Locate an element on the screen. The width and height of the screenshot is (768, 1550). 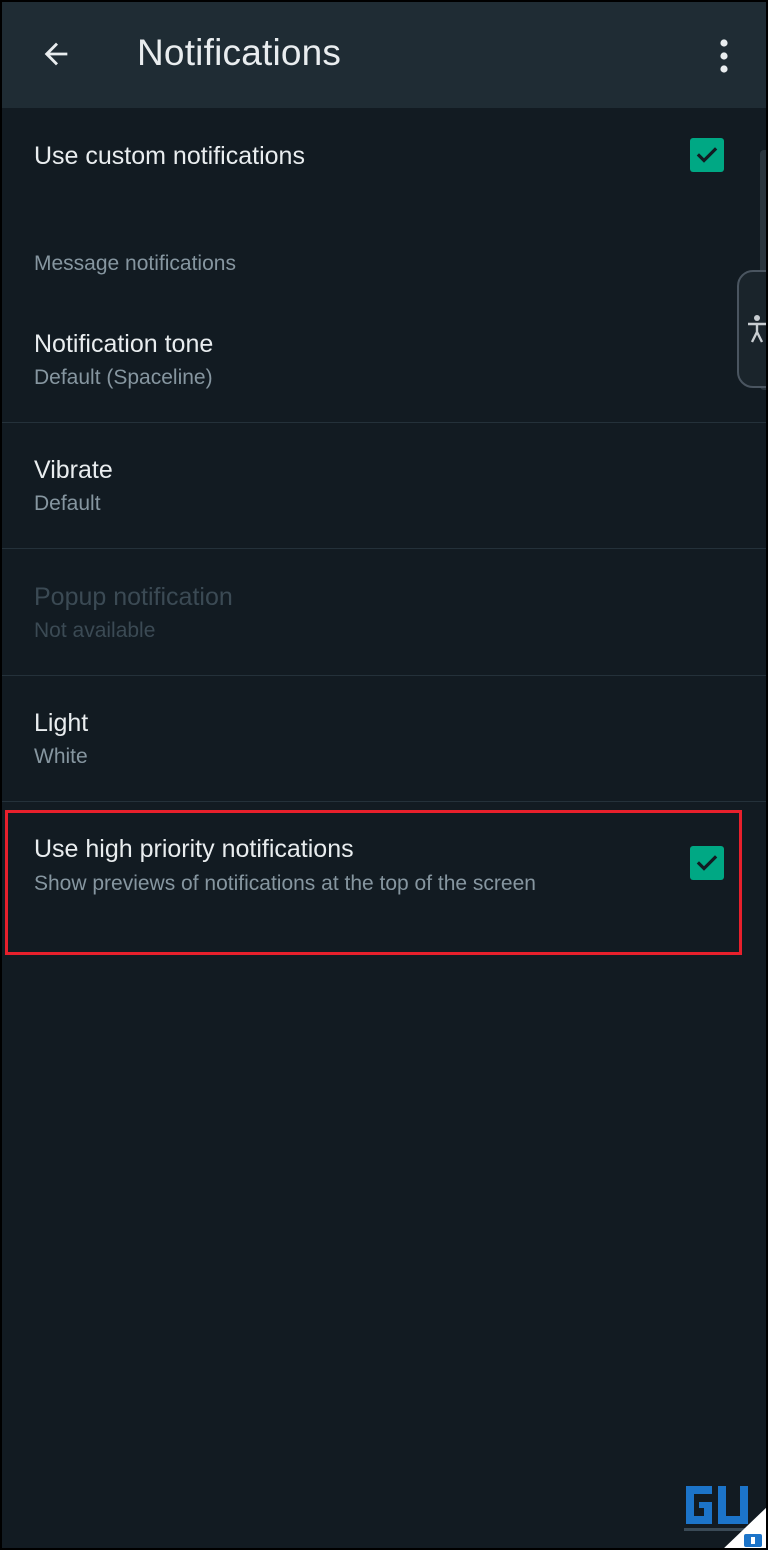
more-vertical-icon is located at coordinates (724, 56).